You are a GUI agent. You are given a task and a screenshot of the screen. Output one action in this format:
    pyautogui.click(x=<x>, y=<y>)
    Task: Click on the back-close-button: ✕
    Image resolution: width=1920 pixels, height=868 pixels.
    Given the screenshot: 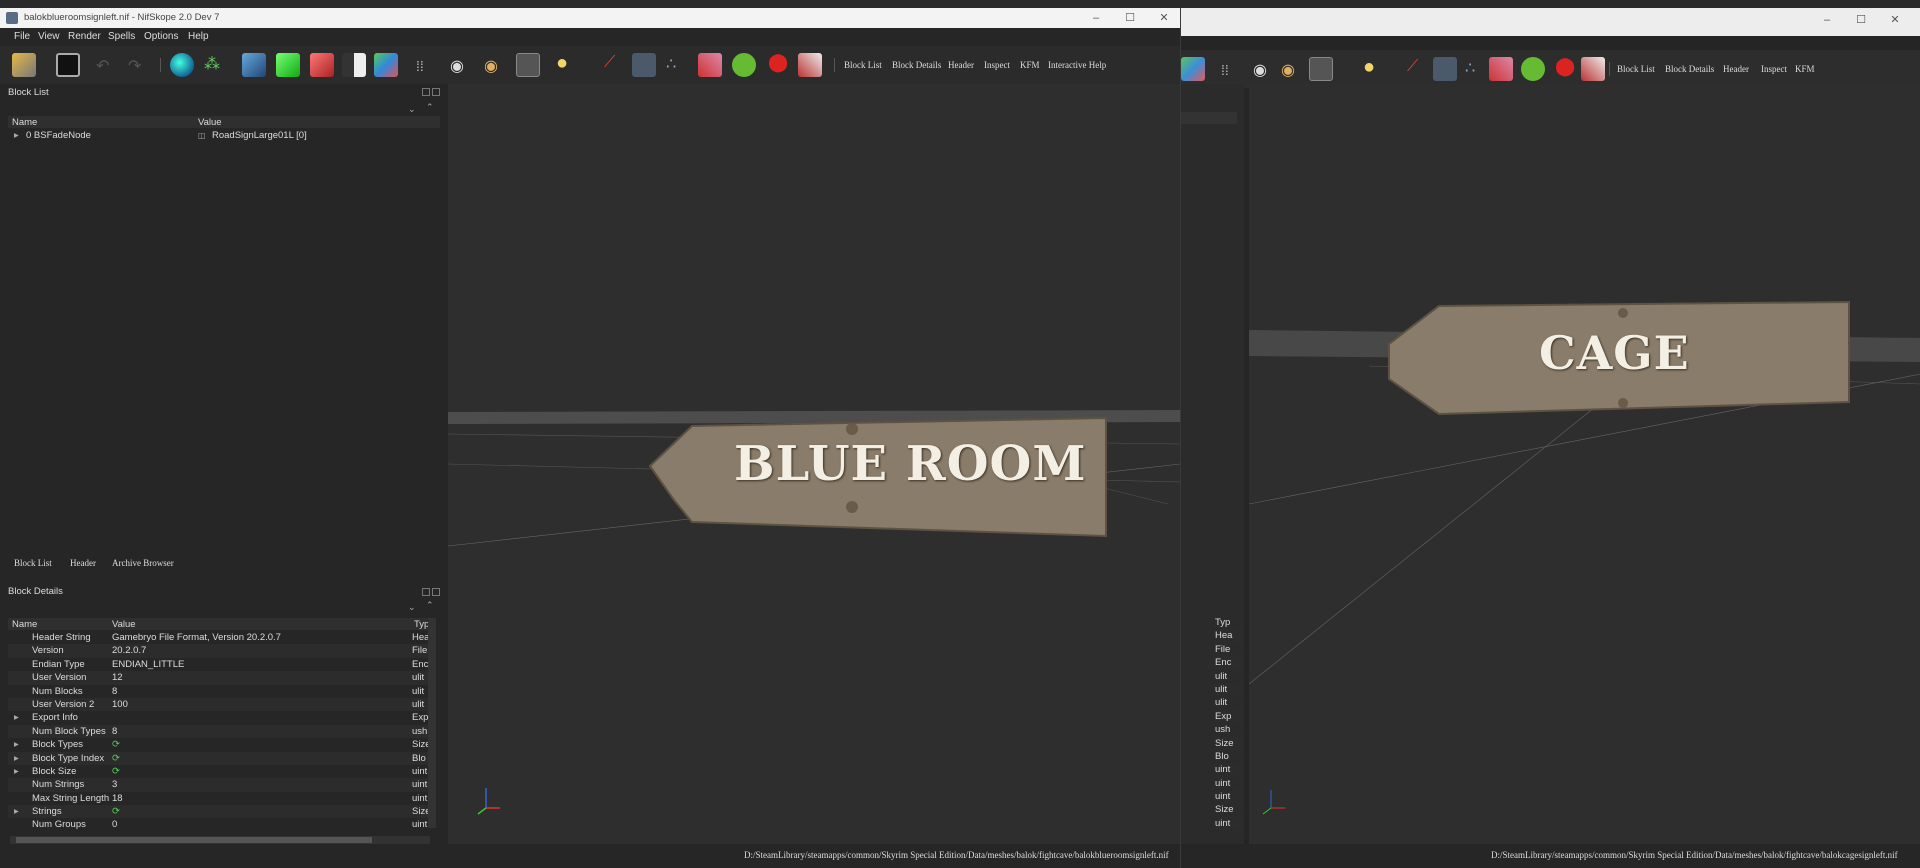 What is the action you would take?
    pyautogui.click(x=1895, y=20)
    